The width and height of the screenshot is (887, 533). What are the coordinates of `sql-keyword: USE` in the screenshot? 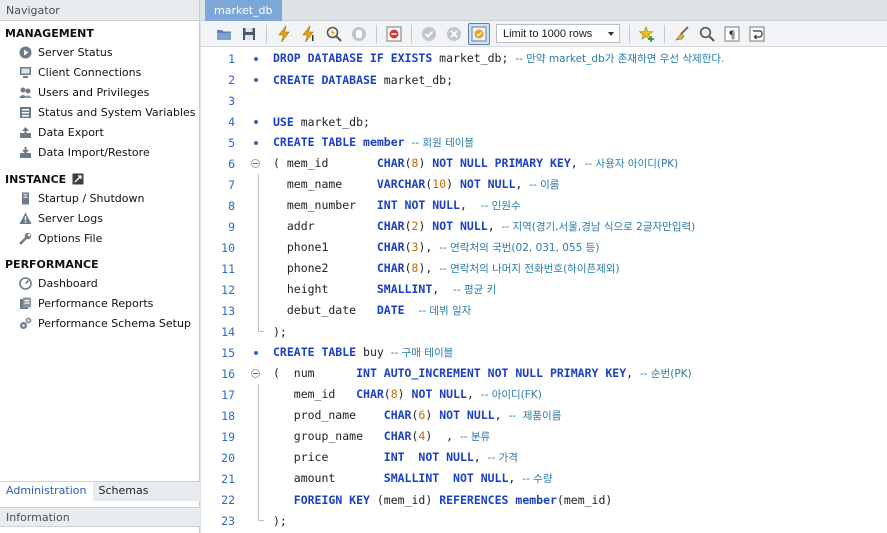 It's located at (283, 121).